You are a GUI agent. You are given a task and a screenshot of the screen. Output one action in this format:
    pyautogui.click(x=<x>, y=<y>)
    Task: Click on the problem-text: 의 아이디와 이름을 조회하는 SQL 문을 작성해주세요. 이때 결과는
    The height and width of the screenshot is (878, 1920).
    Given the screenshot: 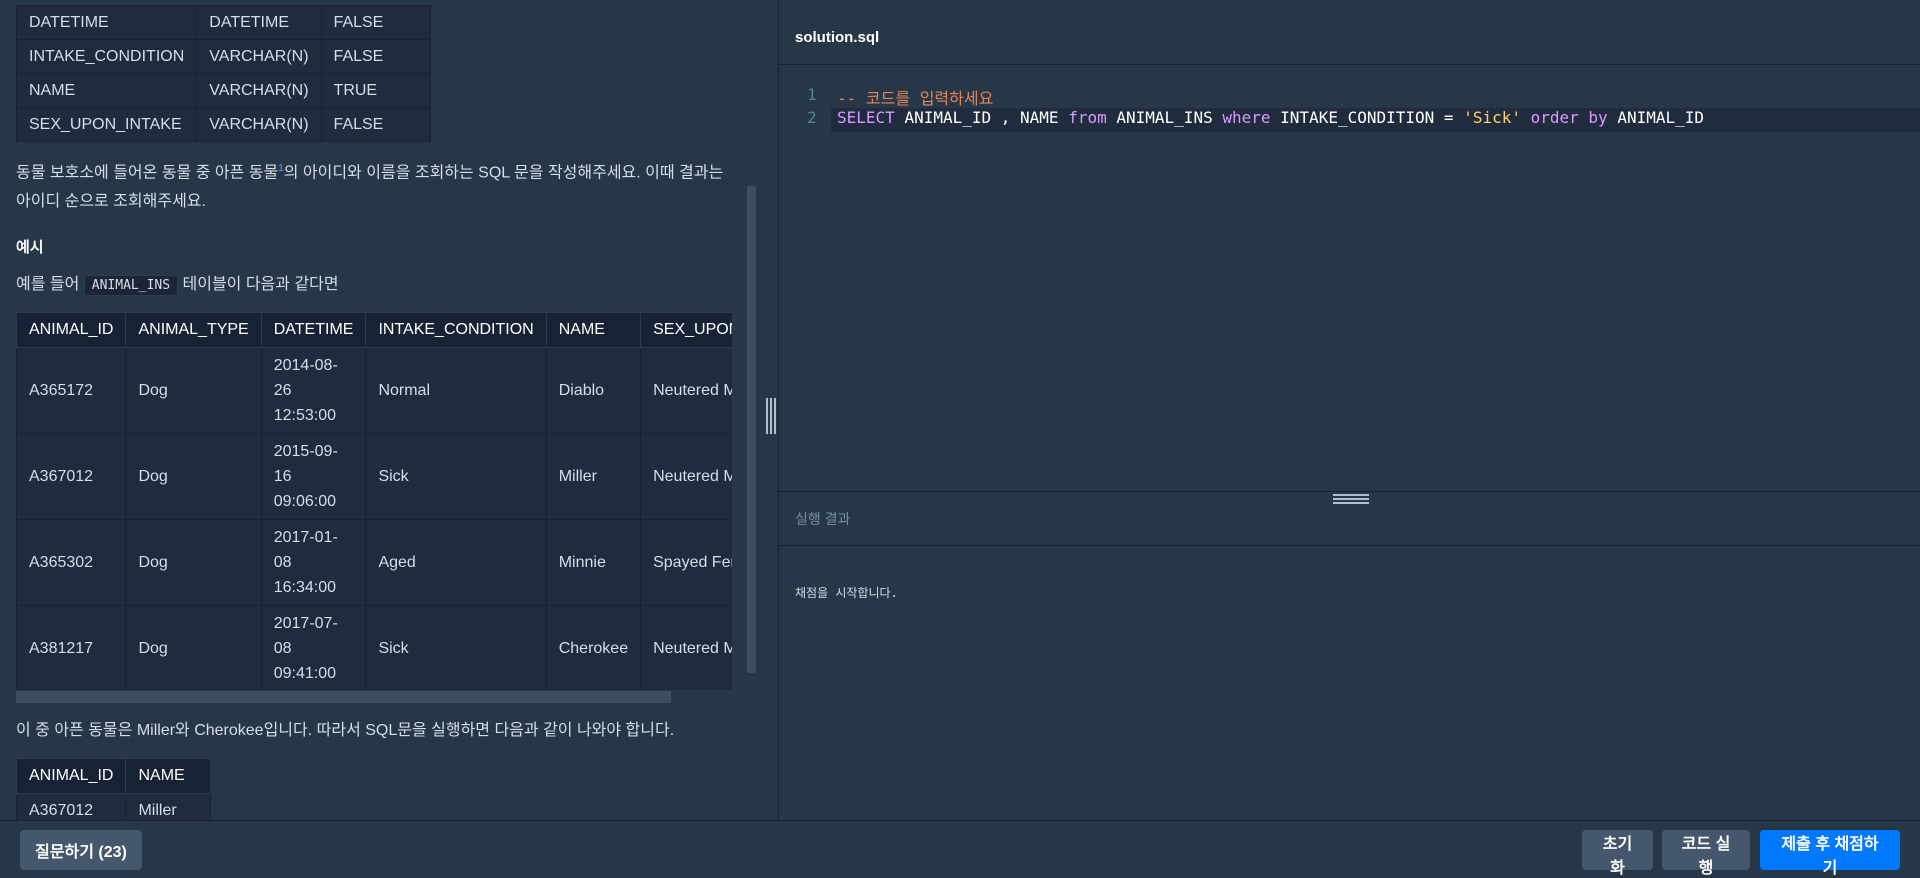 What is the action you would take?
    pyautogui.click(x=503, y=173)
    